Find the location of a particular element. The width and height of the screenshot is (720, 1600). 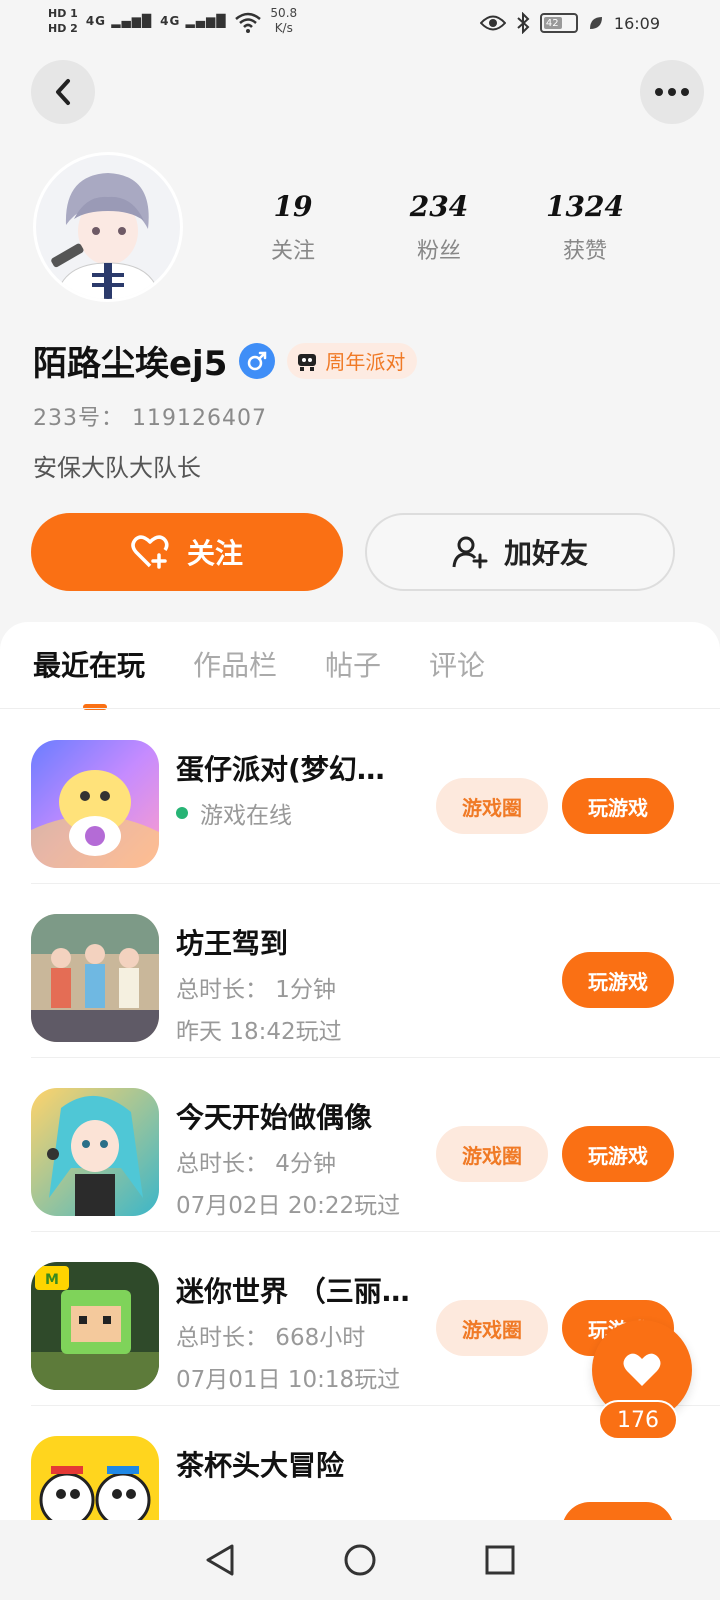

add-user-icon is located at coordinates (470, 552).